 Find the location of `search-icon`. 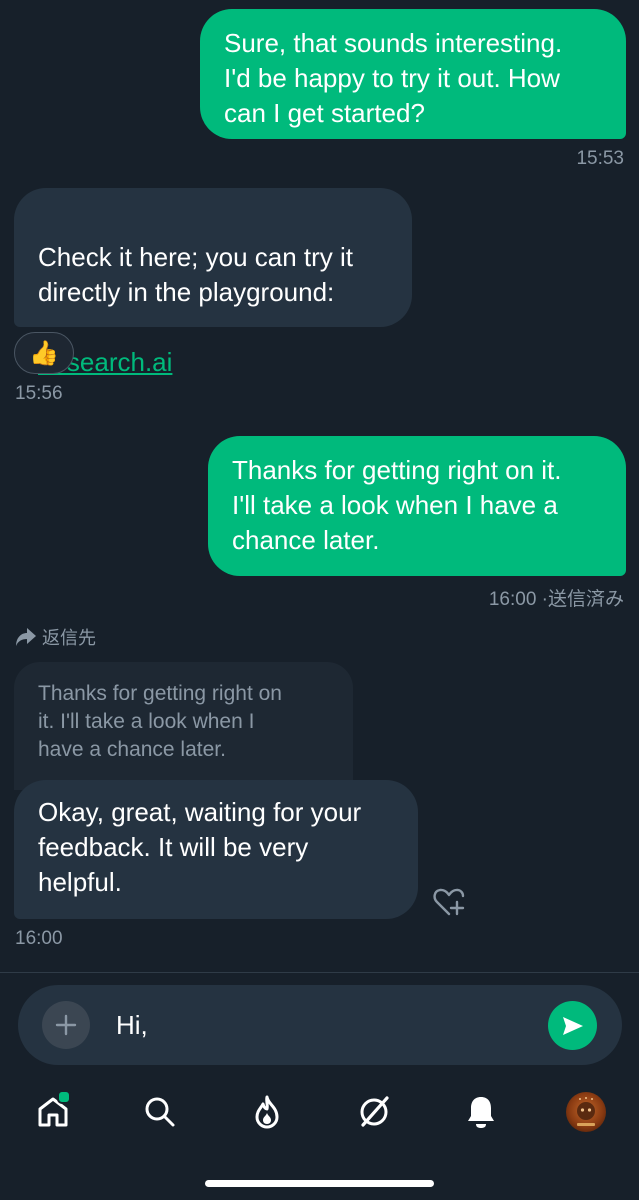

search-icon is located at coordinates (160, 1112).